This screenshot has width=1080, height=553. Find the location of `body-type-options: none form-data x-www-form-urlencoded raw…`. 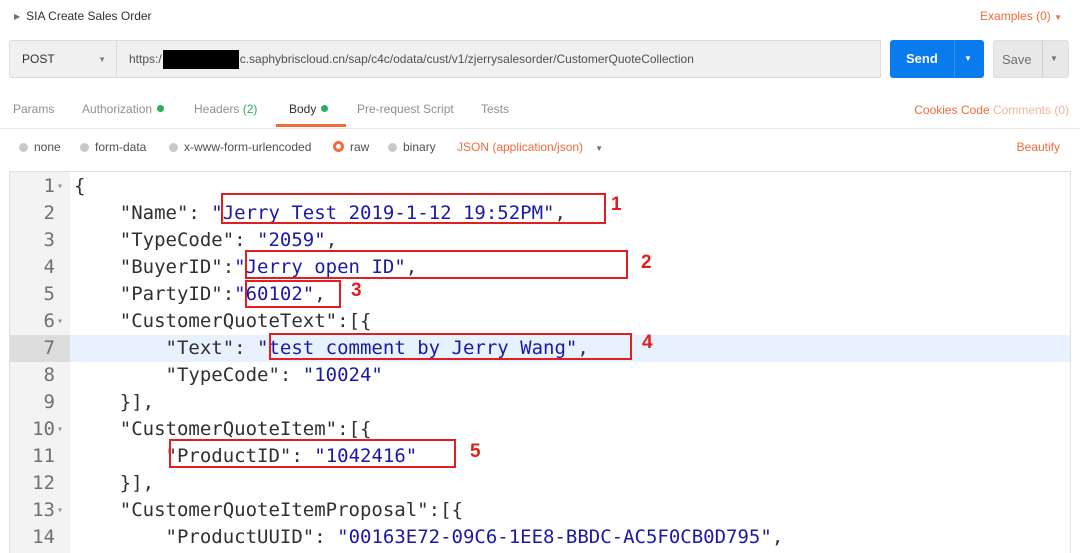

body-type-options: none form-data x-www-form-urlencoded raw… is located at coordinates (540, 147).